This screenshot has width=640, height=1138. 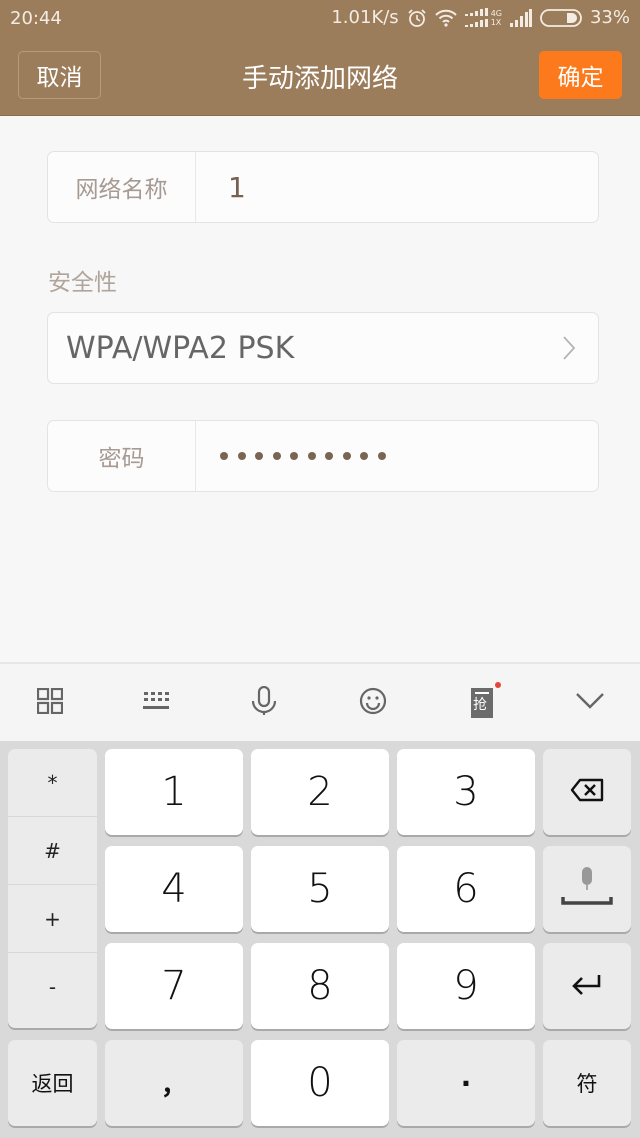 I want to click on security-section-label: 安全性, so click(x=82, y=283).